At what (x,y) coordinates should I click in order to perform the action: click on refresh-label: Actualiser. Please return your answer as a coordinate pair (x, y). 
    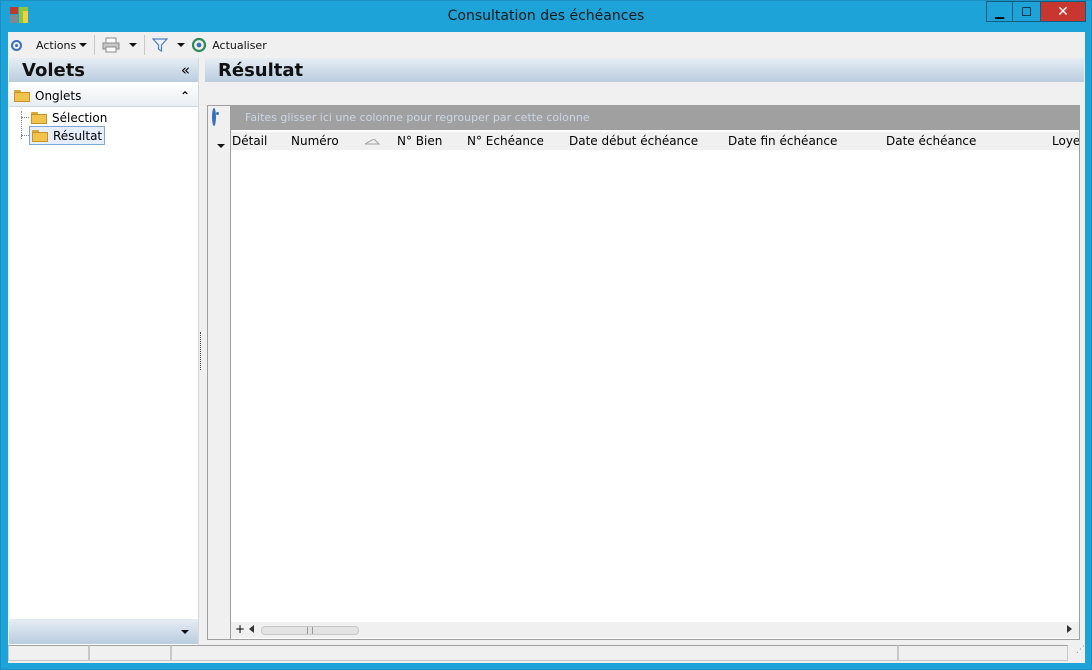
    Looking at the image, I should click on (239, 45).